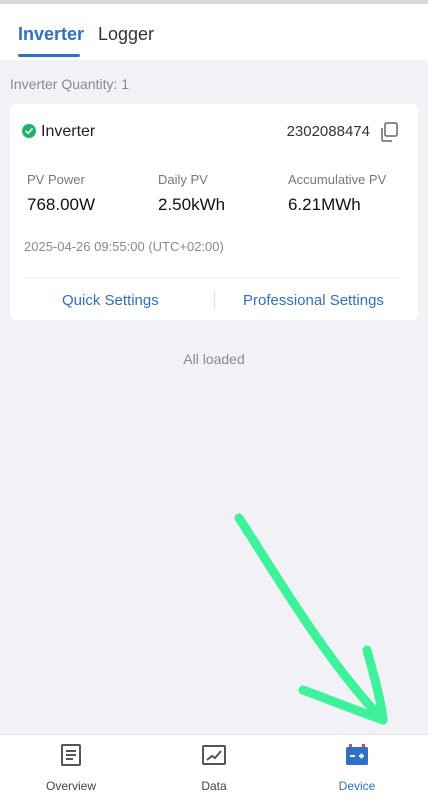 The width and height of the screenshot is (428, 800). What do you see at coordinates (192, 204) in the screenshot?
I see `metric-value-daily-pv: 2.50kWh` at bounding box center [192, 204].